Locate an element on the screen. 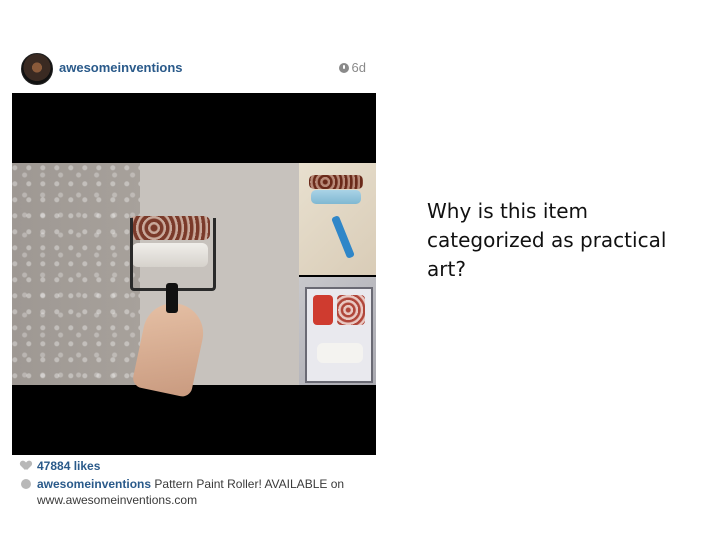 The height and width of the screenshot is (540, 720). post-username: awesomeinventions is located at coordinates (121, 67).